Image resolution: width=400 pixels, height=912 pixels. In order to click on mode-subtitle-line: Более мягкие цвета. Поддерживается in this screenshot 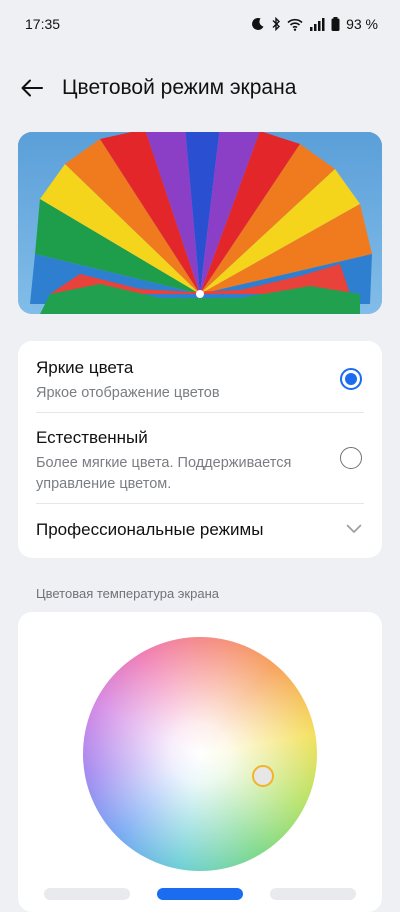, I will do `click(164, 463)`.